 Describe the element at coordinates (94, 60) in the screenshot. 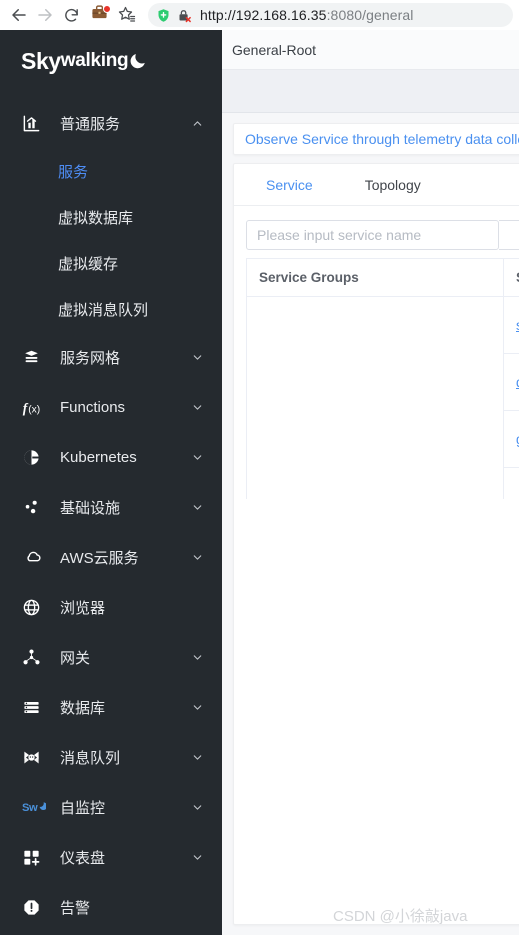

I see `logo-secondary-text: walking` at that location.